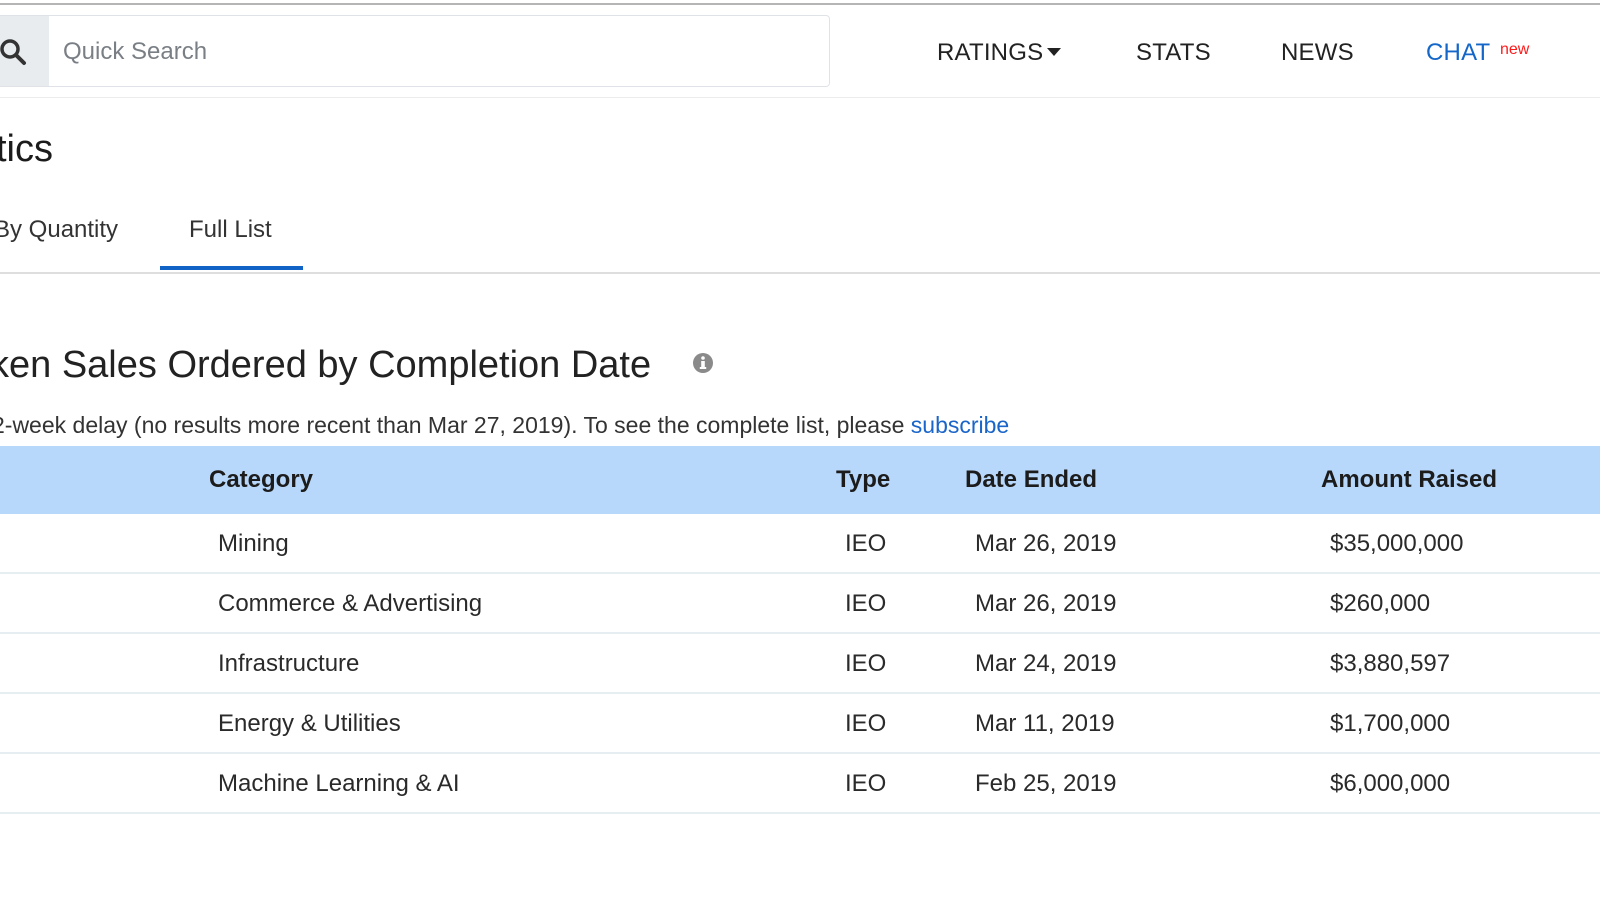  I want to click on quick-search, so click(415, 51).